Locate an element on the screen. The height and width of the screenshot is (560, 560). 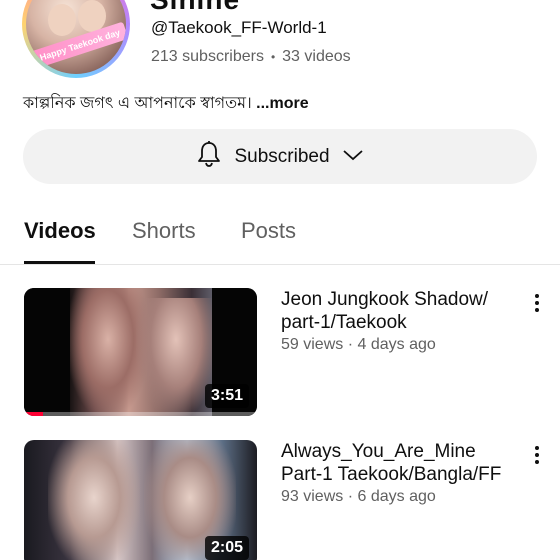
tab-shorts: Shorts is located at coordinates (164, 231).